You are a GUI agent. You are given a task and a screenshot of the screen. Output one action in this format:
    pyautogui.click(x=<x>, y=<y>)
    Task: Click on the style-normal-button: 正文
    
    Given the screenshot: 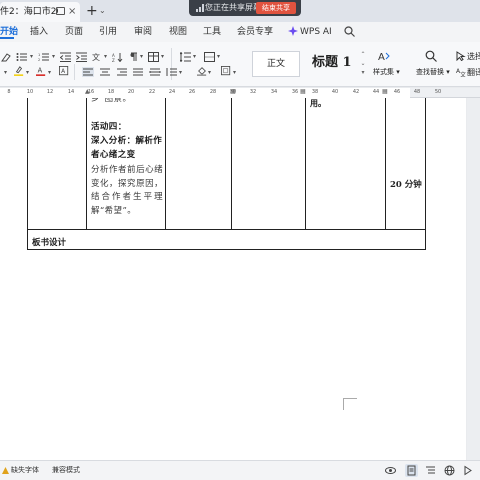 What is the action you would take?
    pyautogui.click(x=276, y=64)
    